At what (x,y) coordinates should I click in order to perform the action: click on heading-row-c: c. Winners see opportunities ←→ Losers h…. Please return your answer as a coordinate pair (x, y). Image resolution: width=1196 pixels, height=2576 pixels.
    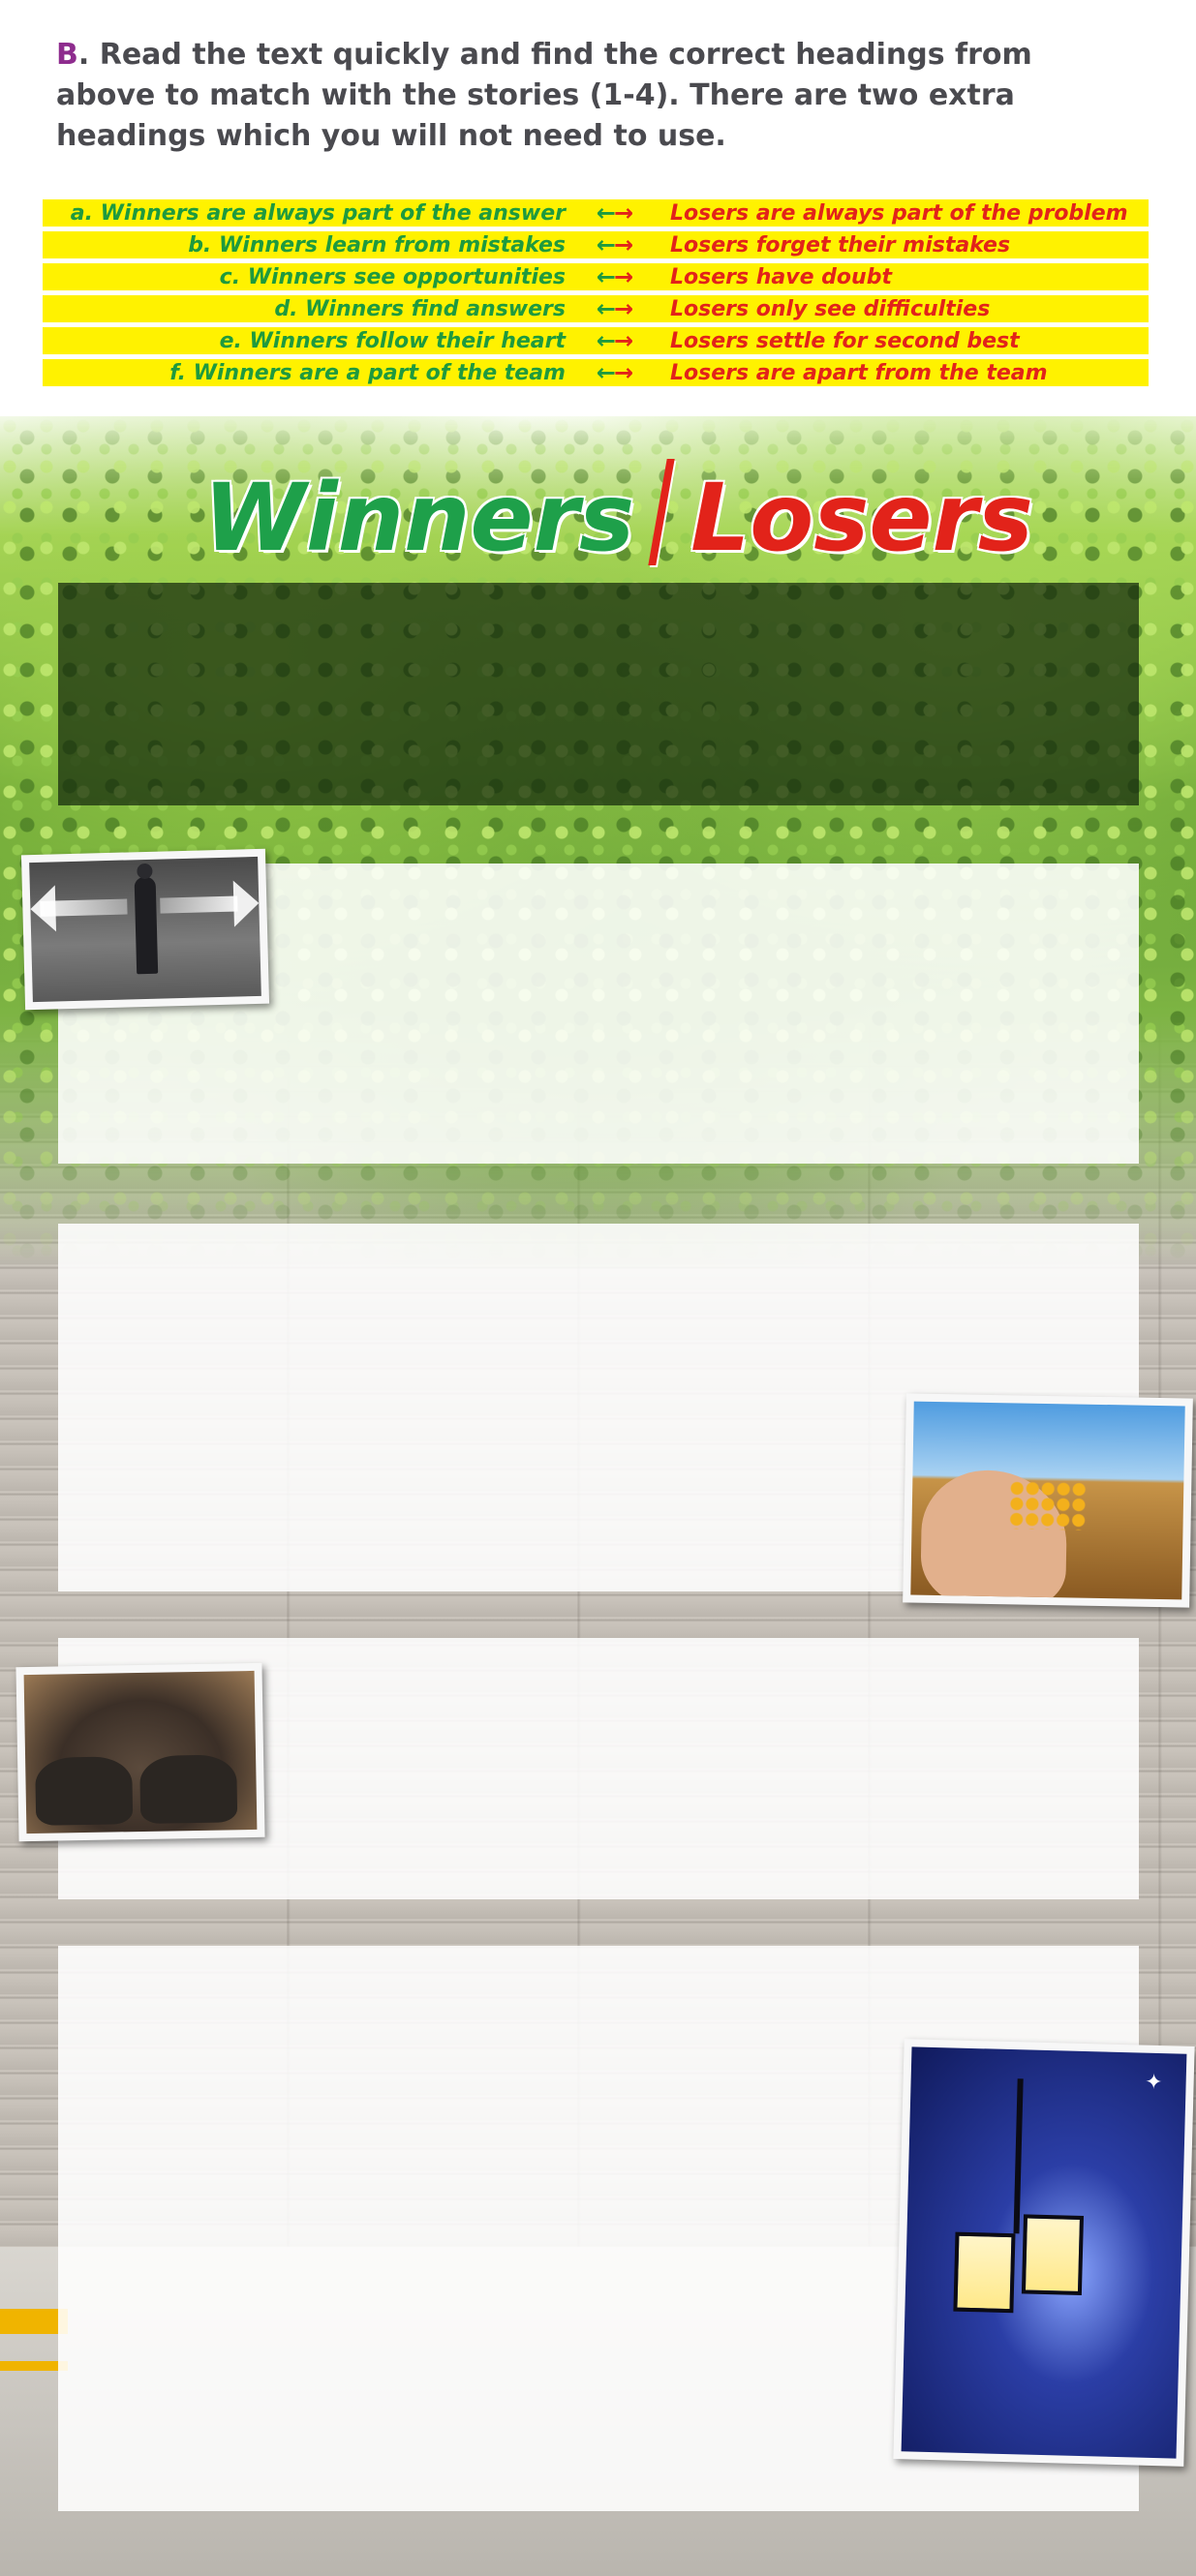
    Looking at the image, I should click on (596, 276).